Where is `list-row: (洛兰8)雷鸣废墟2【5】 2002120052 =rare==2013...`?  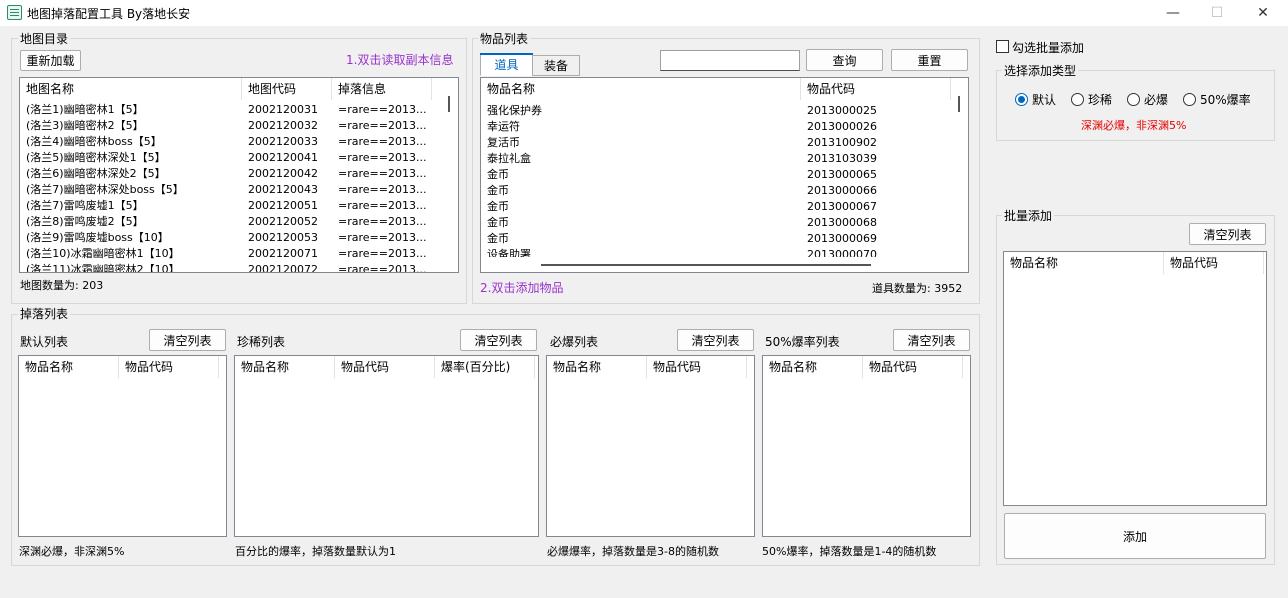
list-row: (洛兰8)雷鸣废墟2【5】 2002120052 =rare==2013... is located at coordinates (230, 222).